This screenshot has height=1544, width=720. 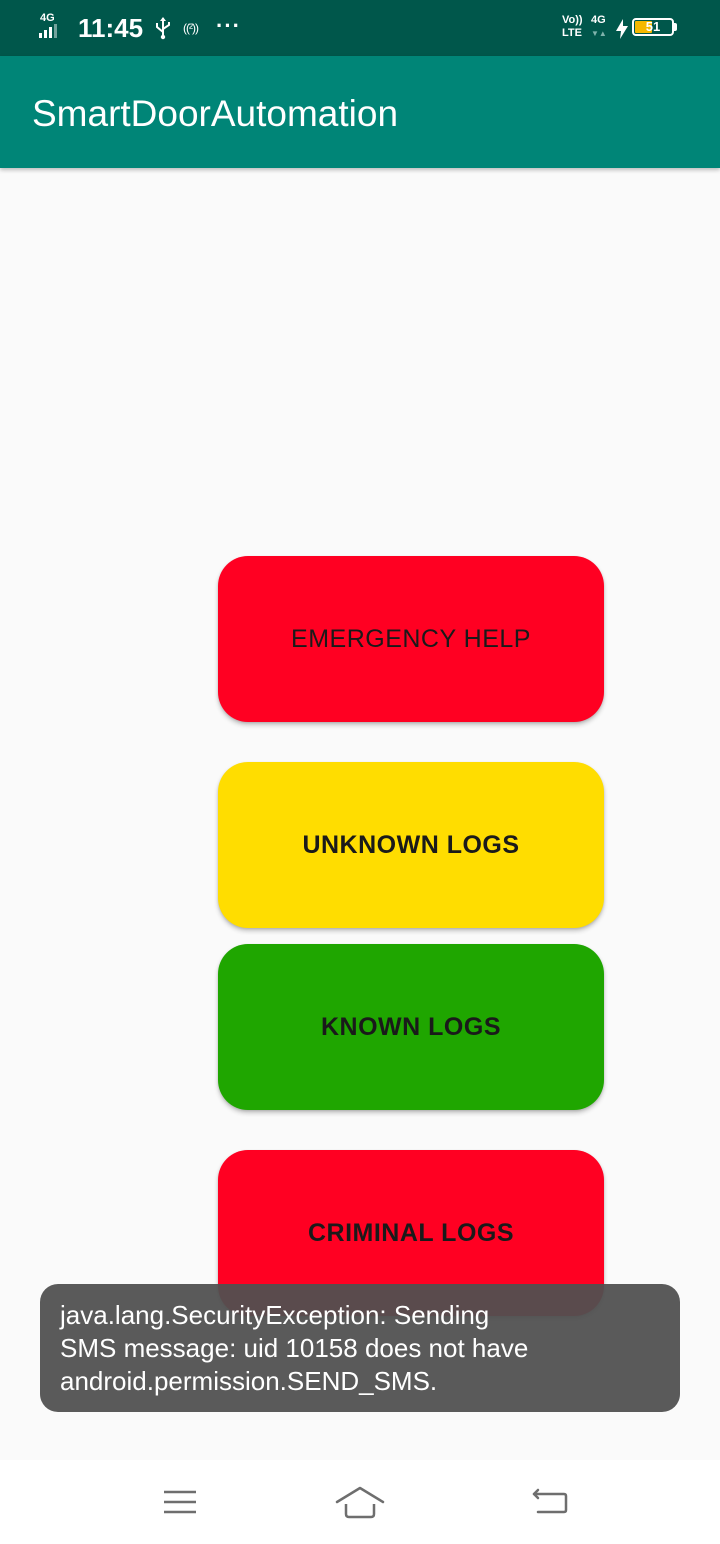 What do you see at coordinates (411, 639) in the screenshot?
I see `emergency-help-button: EMERGENCY HELP` at bounding box center [411, 639].